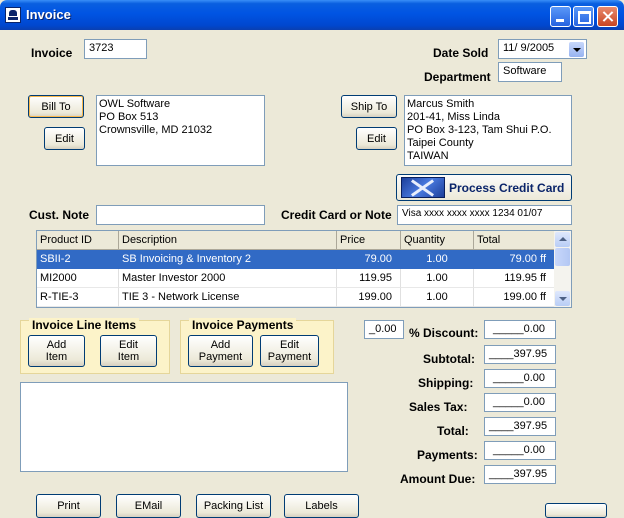 The image size is (624, 518). What do you see at coordinates (243, 325) in the screenshot?
I see `payments-group-title: Invoice Payments` at bounding box center [243, 325].